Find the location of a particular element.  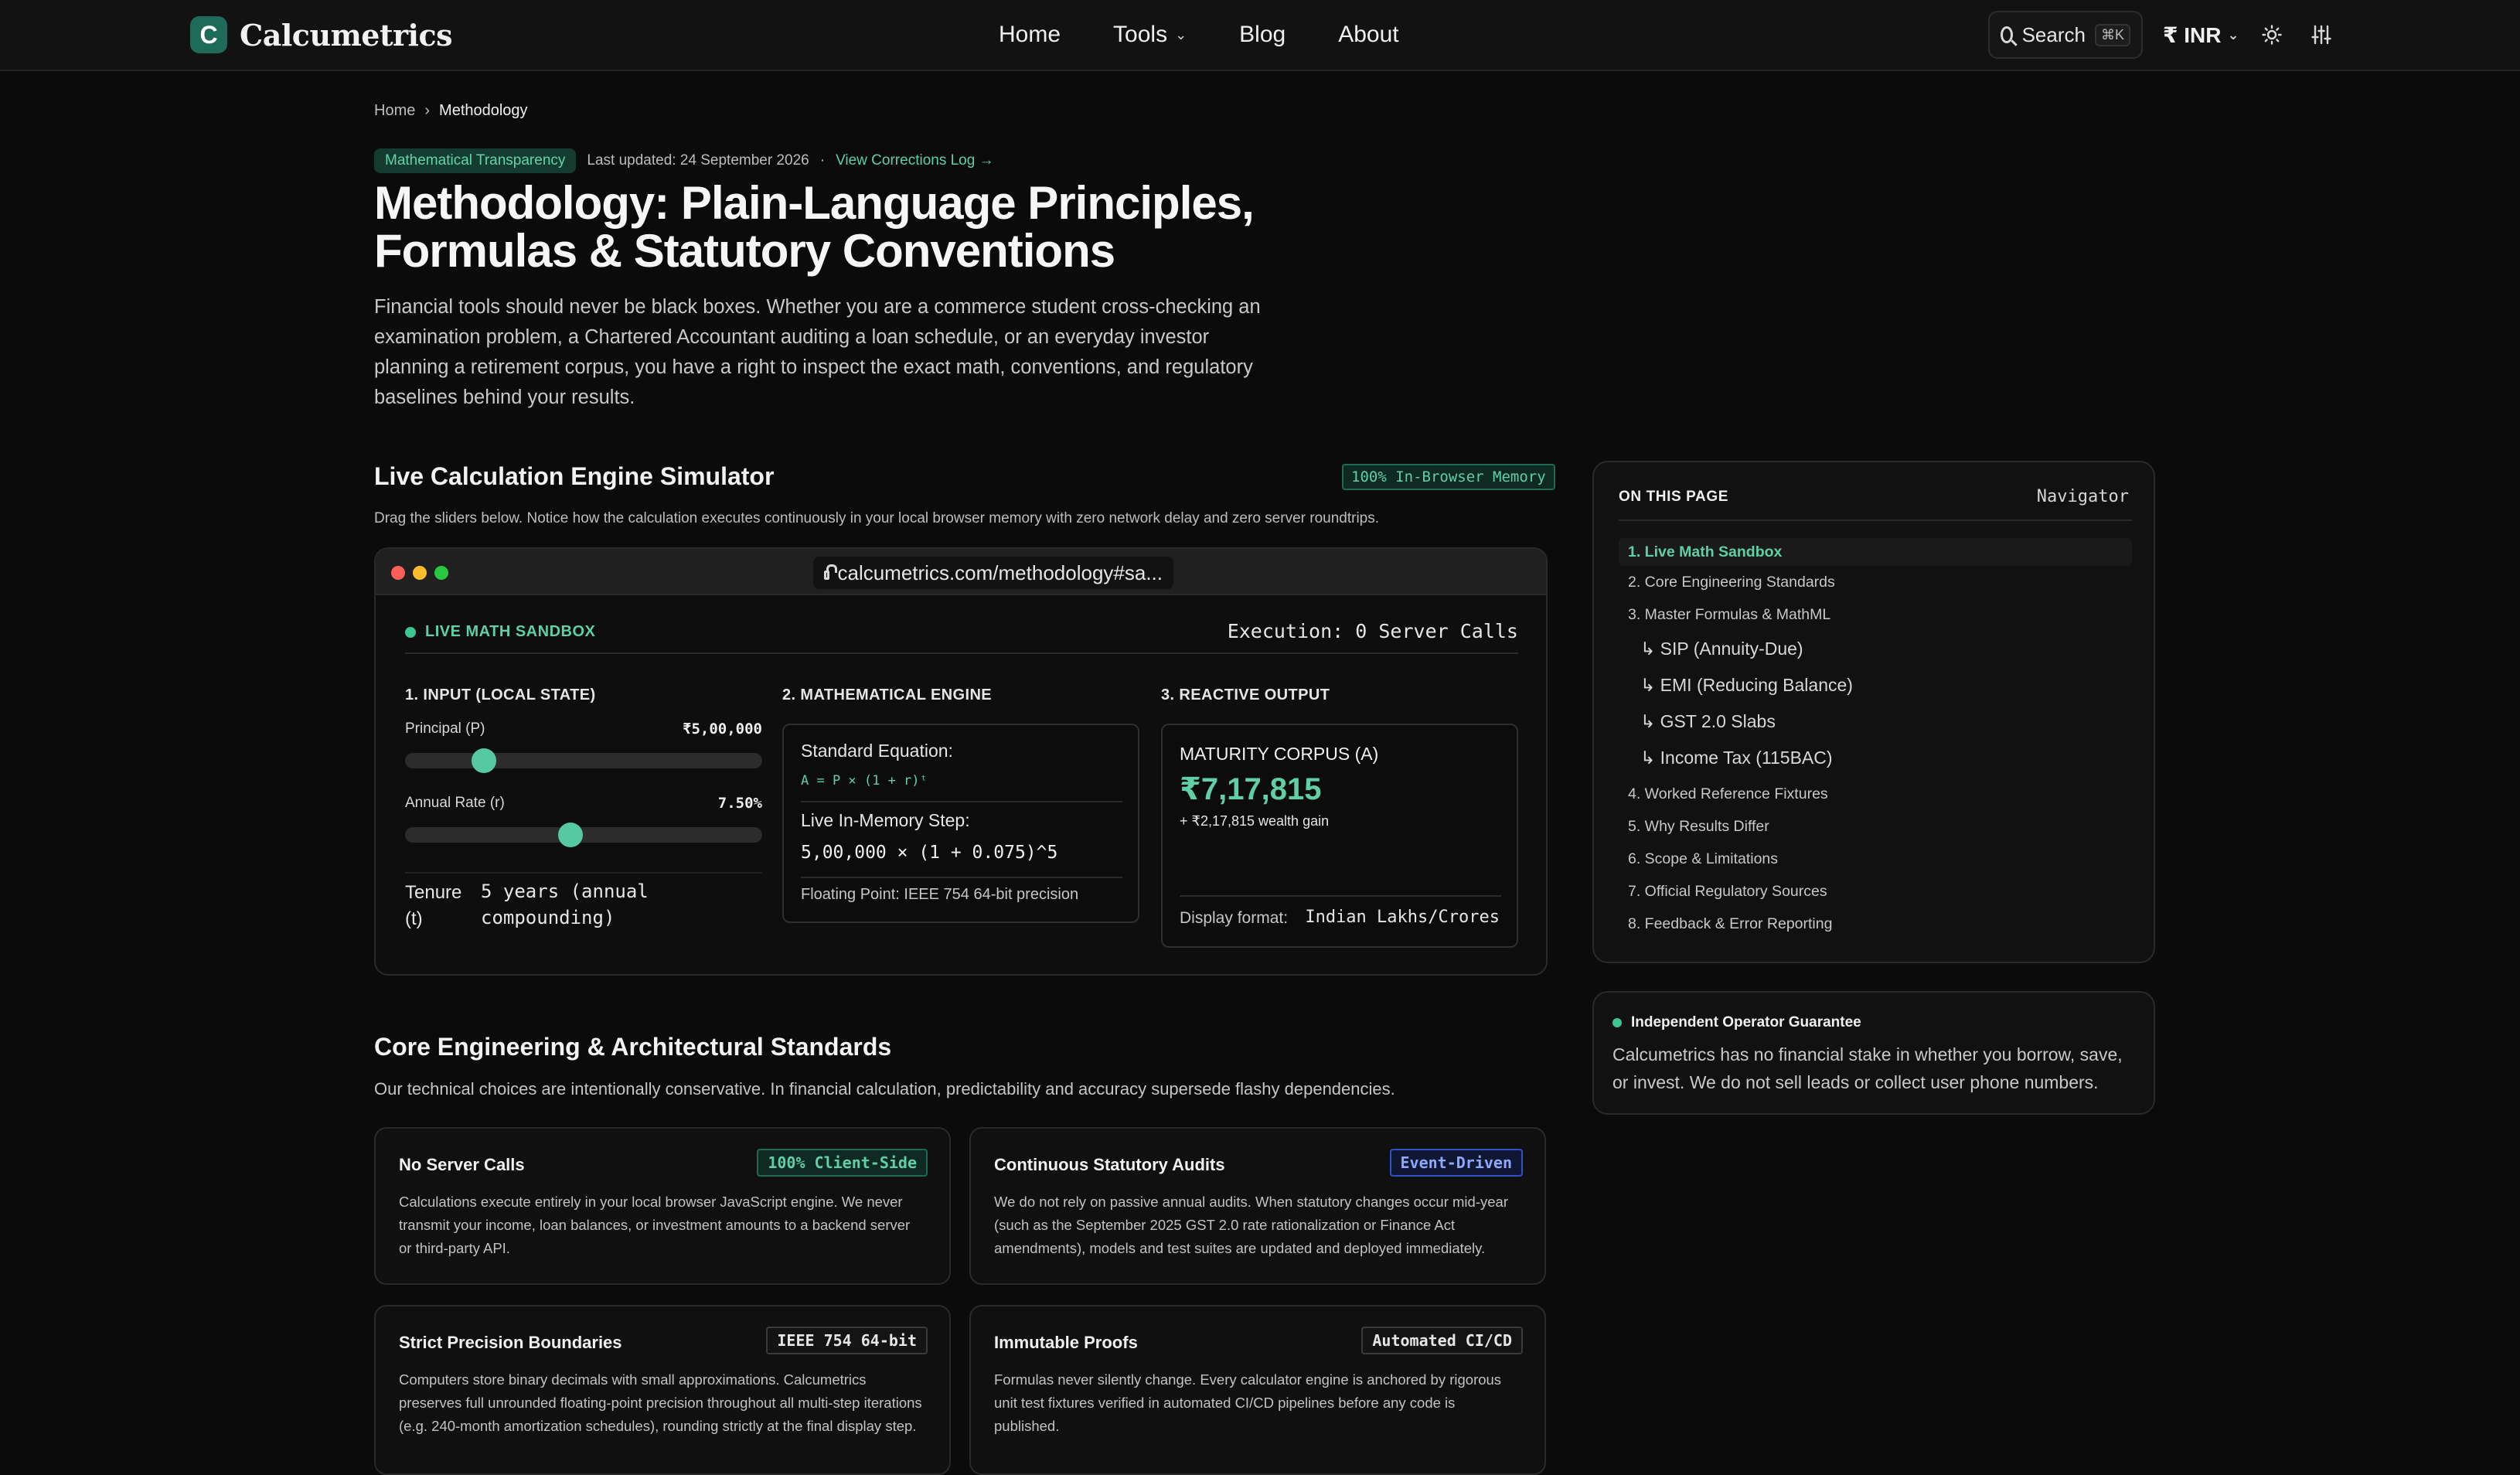

tenure-divider is located at coordinates (583, 873).